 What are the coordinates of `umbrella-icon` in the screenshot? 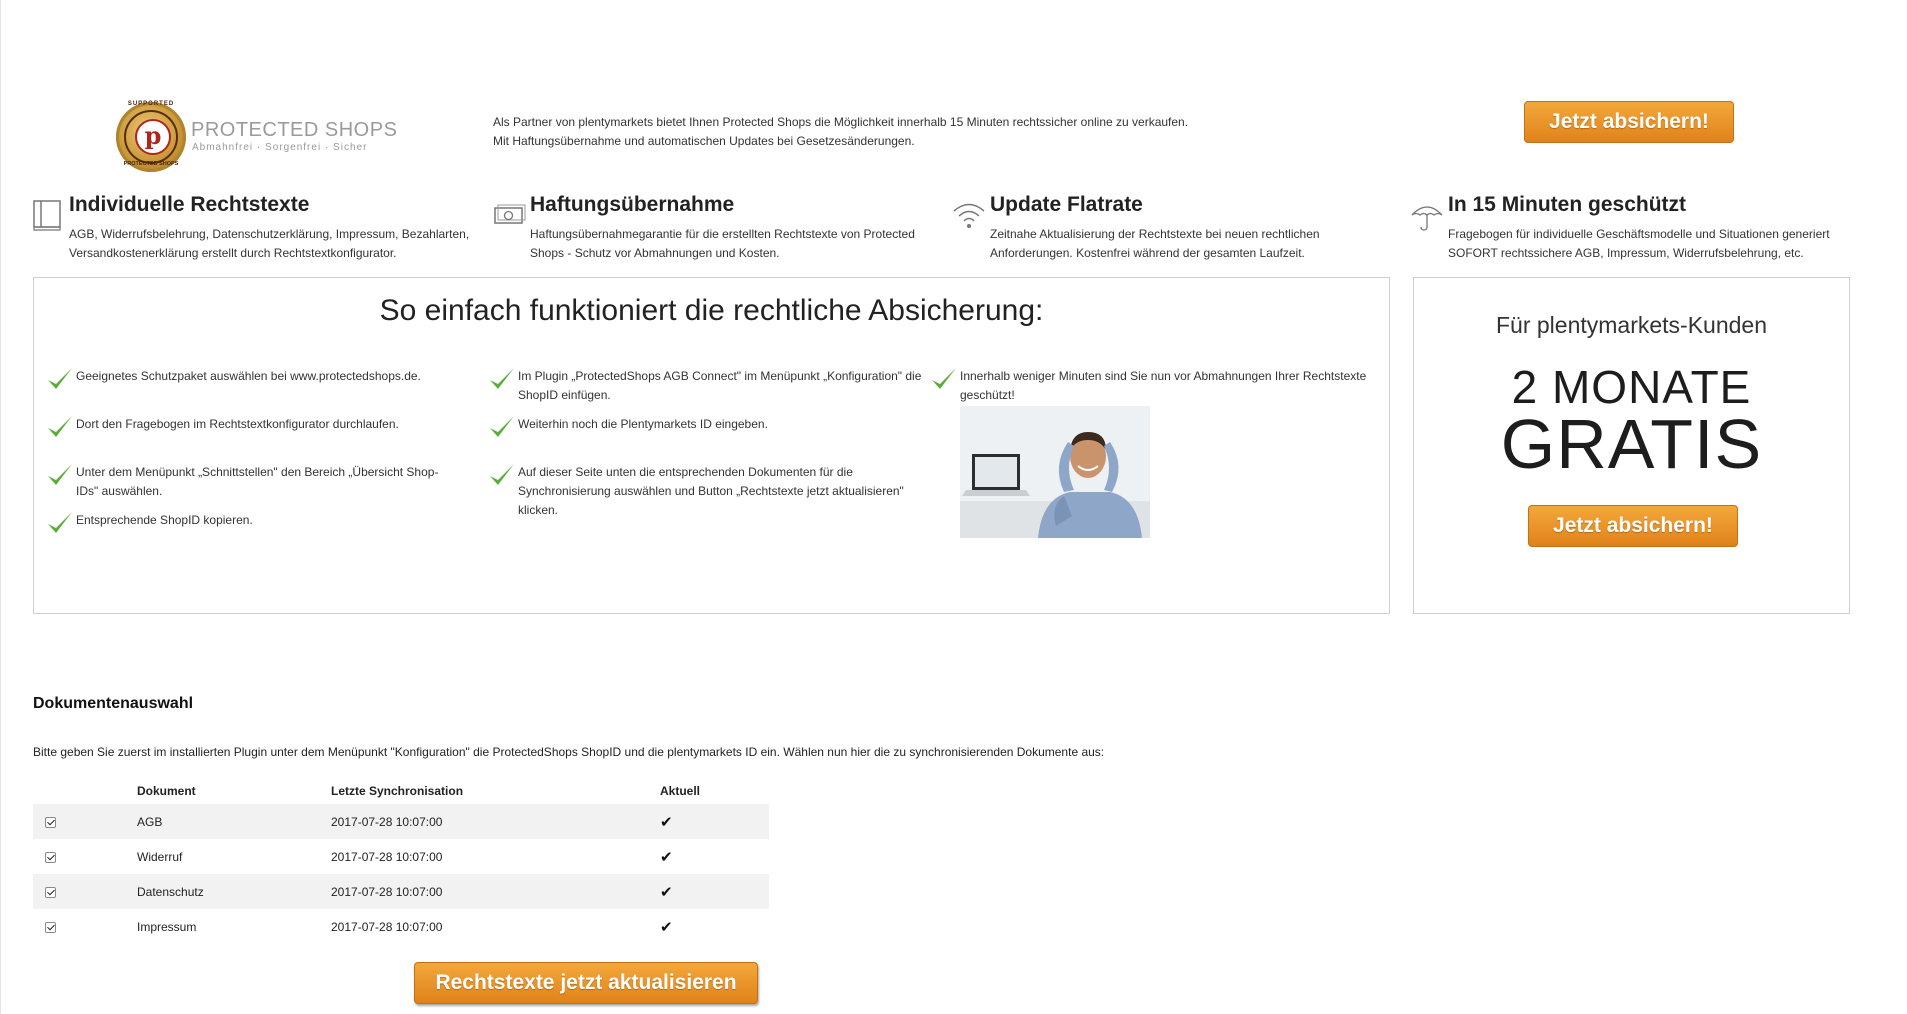 It's located at (1427, 218).